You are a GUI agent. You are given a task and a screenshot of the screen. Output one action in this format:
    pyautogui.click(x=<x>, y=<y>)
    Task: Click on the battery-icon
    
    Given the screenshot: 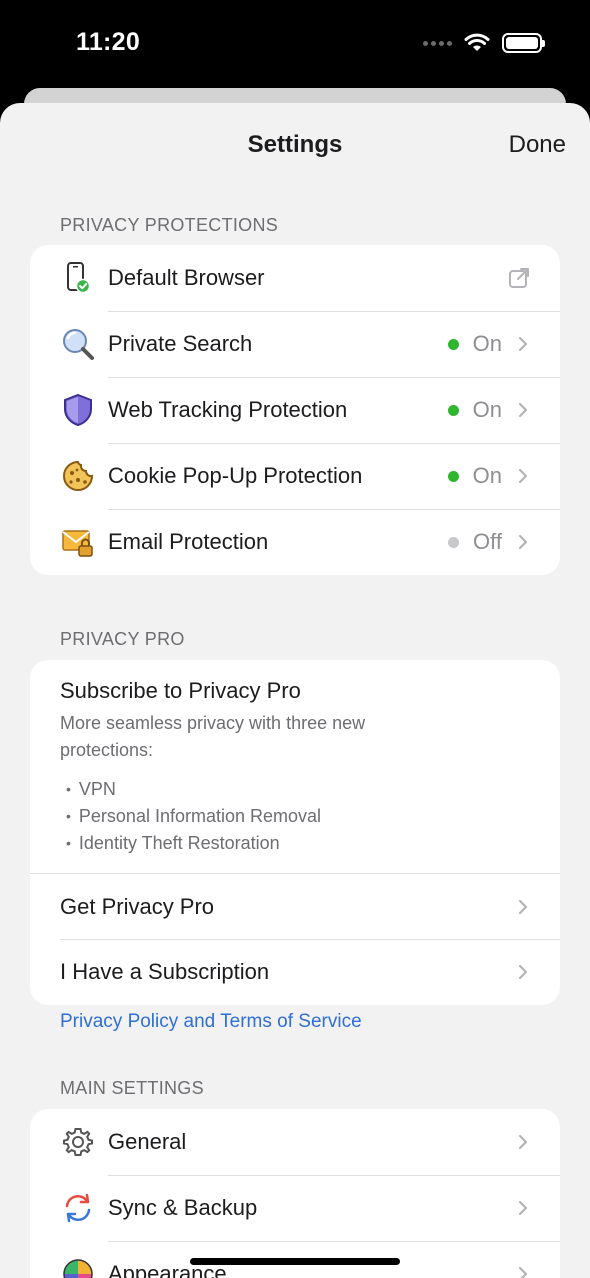 What is the action you would take?
    pyautogui.click(x=523, y=43)
    